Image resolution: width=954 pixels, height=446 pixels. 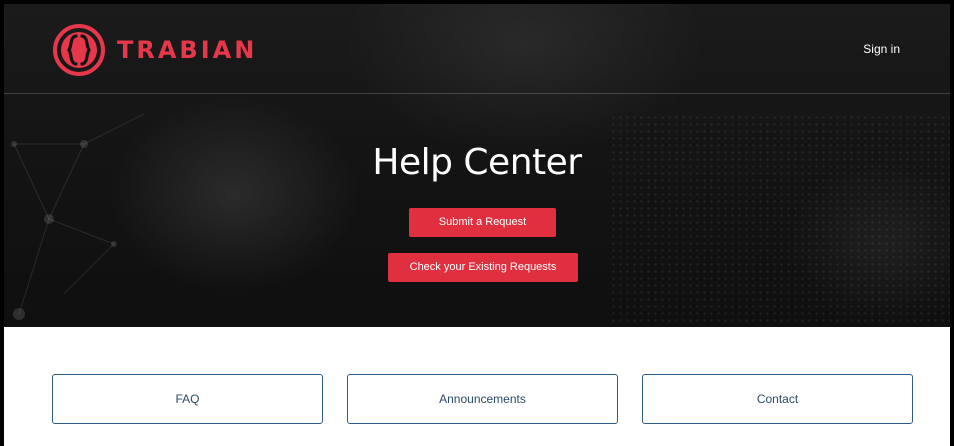 I want to click on announcements-card: Announcements, so click(x=482, y=399).